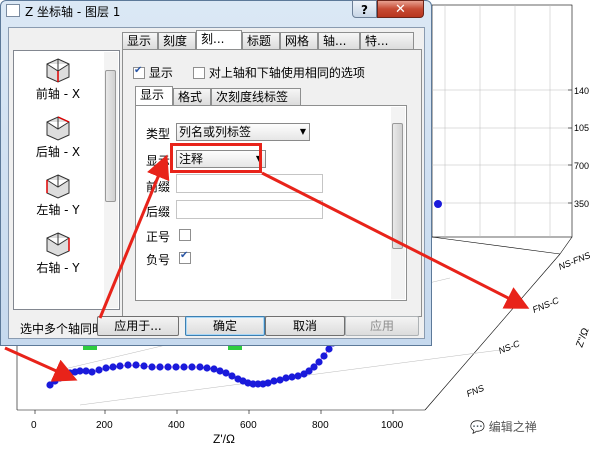  What do you see at coordinates (395, 240) in the screenshot?
I see `arrow-to-category` at bounding box center [395, 240].